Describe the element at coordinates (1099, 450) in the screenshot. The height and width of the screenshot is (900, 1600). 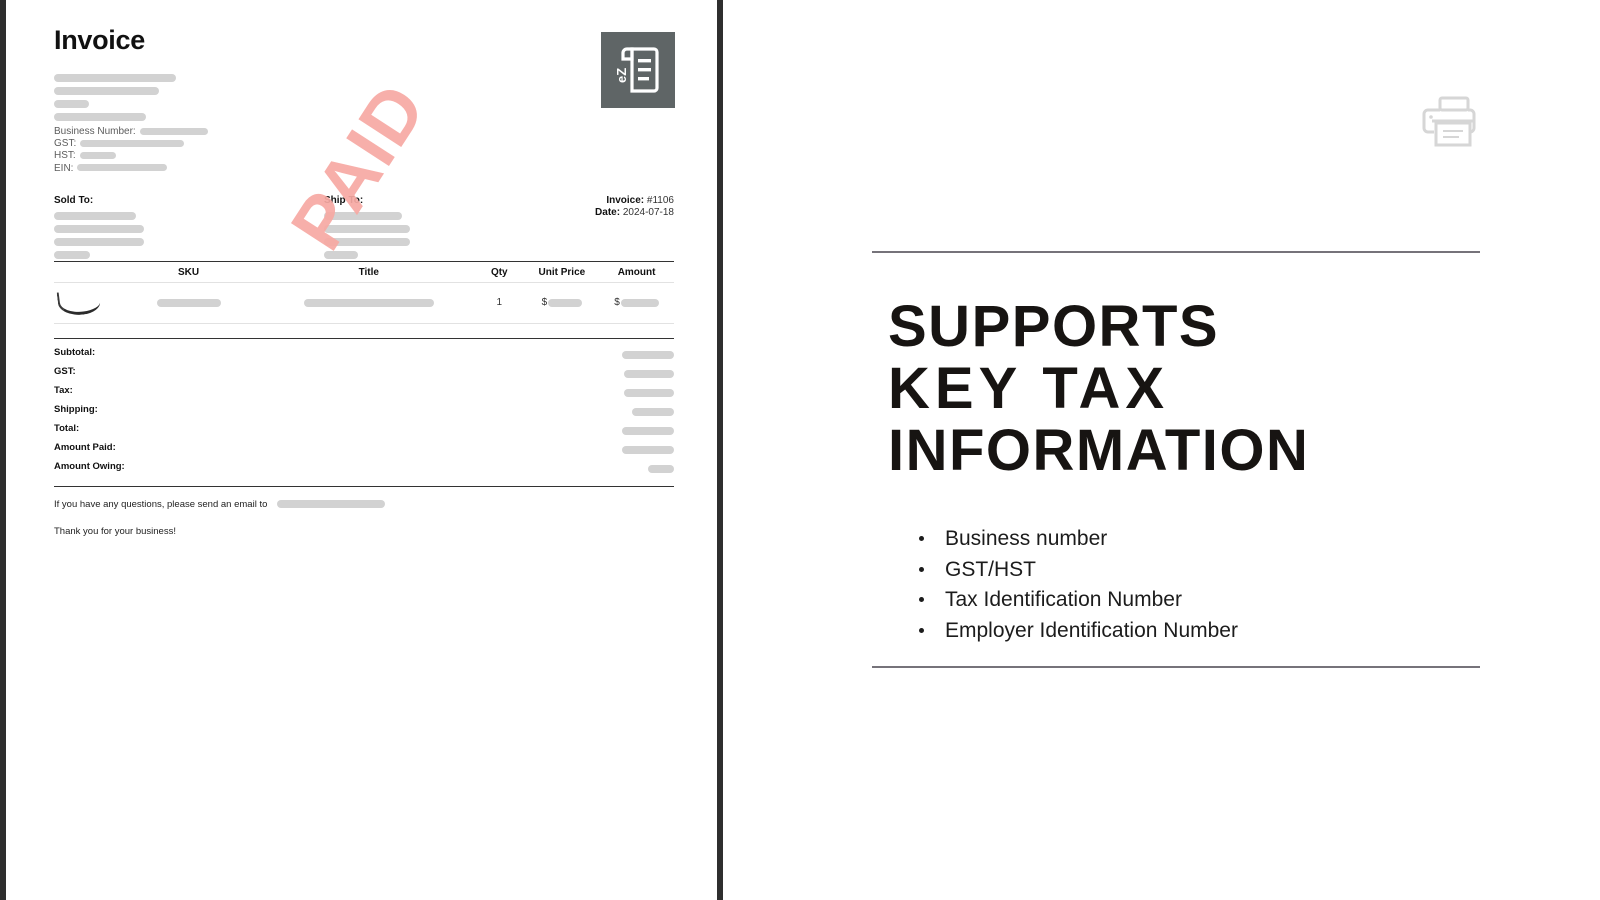
I see `heading-line-3: INFORMATION` at that location.